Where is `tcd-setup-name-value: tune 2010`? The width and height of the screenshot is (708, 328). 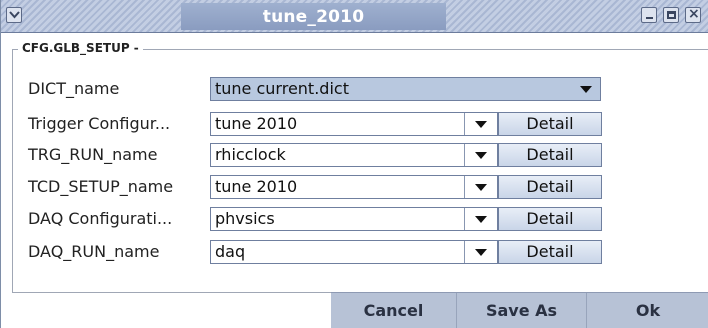 tcd-setup-name-value: tune 2010 is located at coordinates (256, 186).